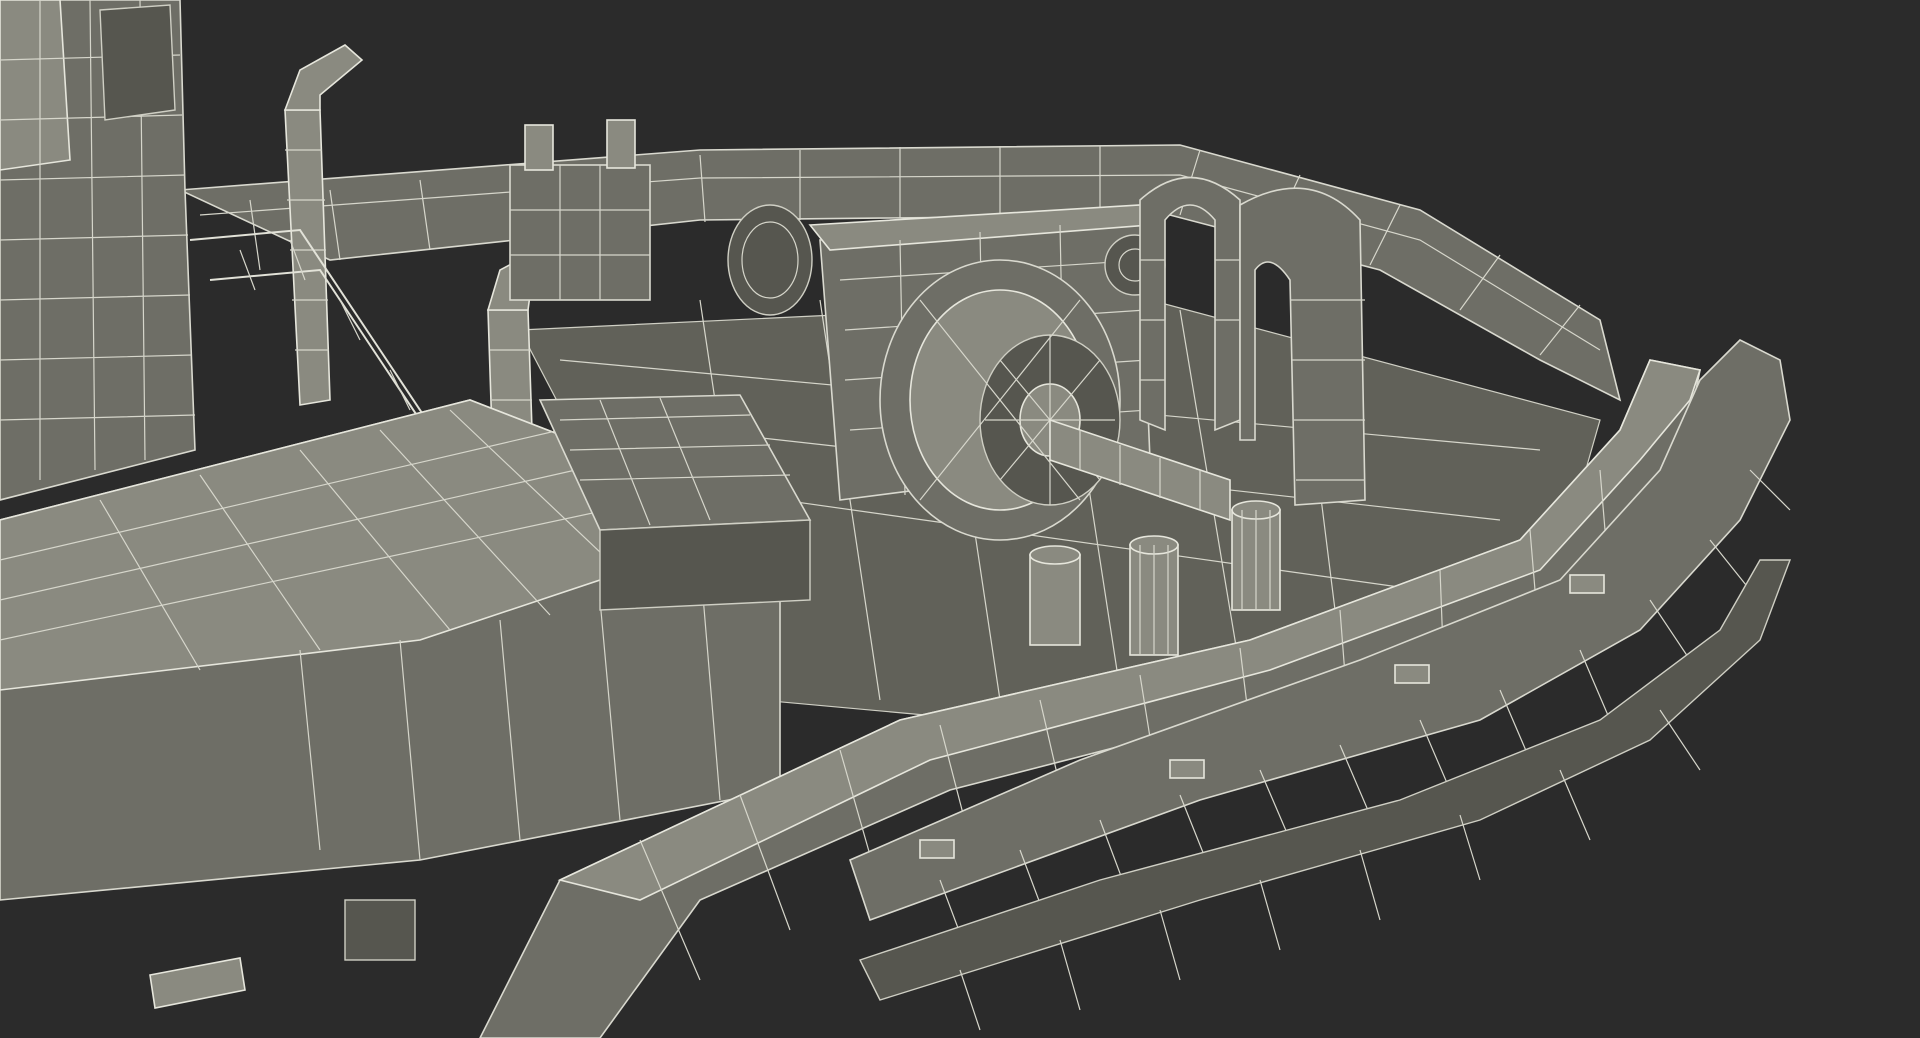  What do you see at coordinates (98, 250) in the screenshot?
I see `wheelhouse` at bounding box center [98, 250].